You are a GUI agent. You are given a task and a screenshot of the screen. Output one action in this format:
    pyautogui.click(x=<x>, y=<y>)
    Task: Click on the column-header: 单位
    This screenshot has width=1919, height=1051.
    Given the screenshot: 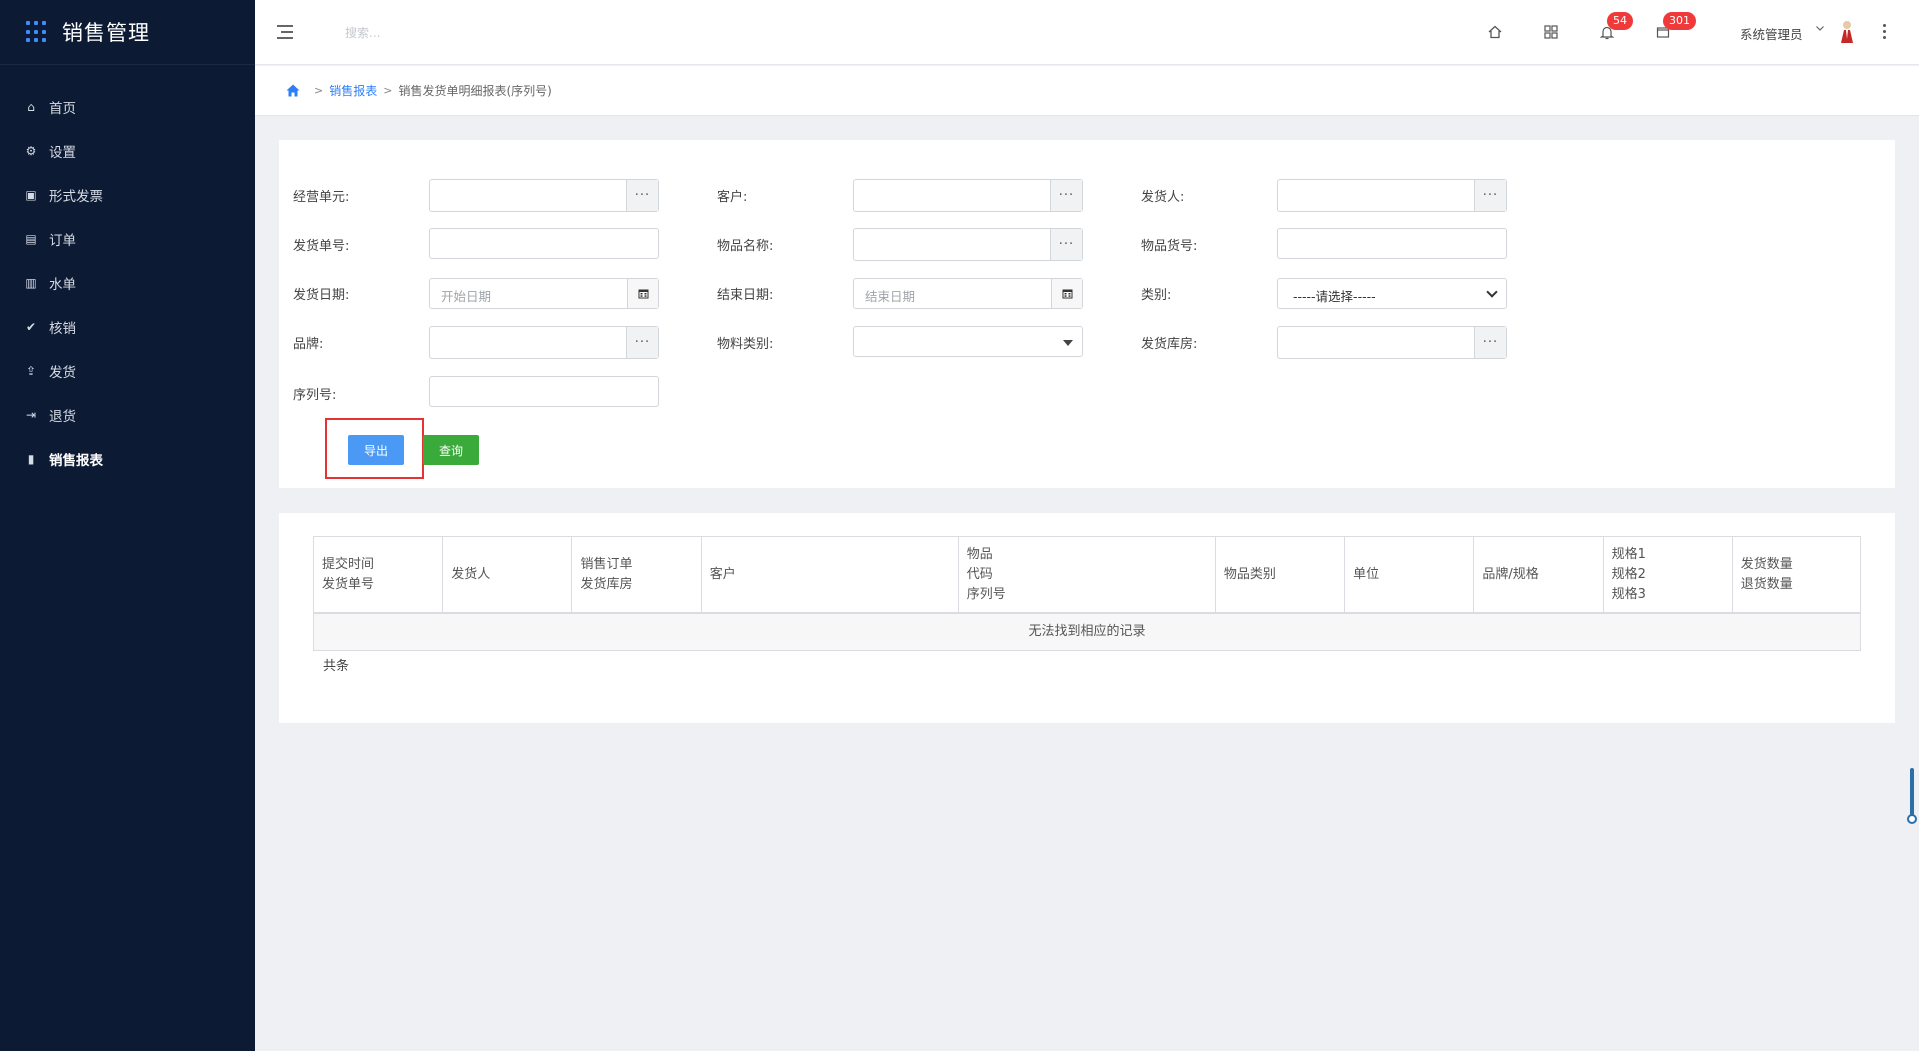 What is the action you would take?
    pyautogui.click(x=1410, y=574)
    